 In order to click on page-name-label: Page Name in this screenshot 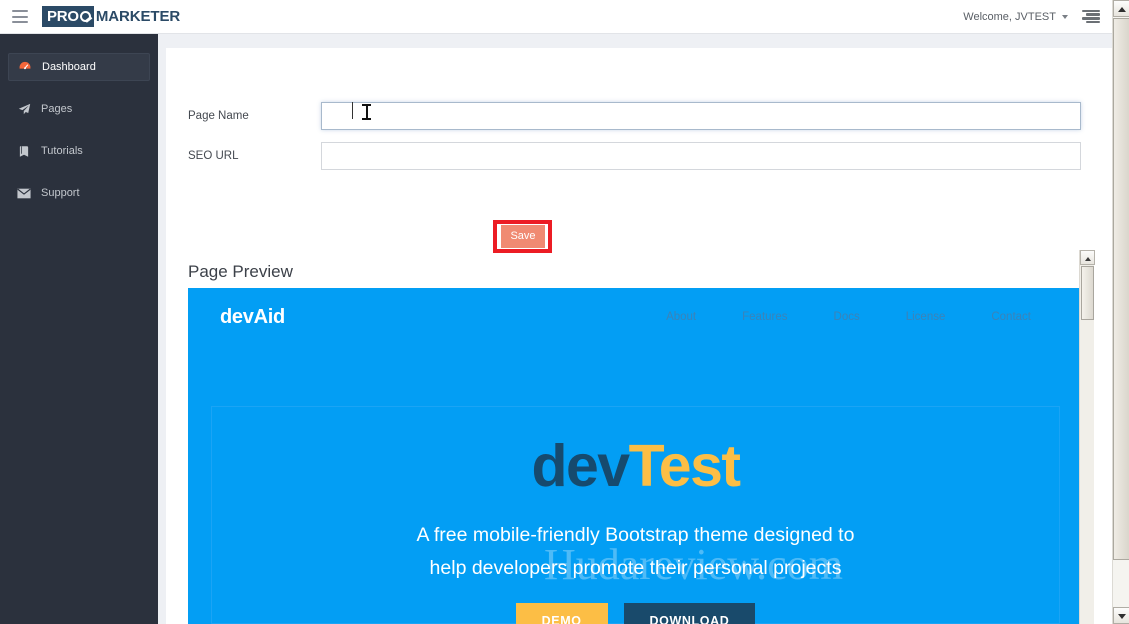, I will do `click(218, 116)`.